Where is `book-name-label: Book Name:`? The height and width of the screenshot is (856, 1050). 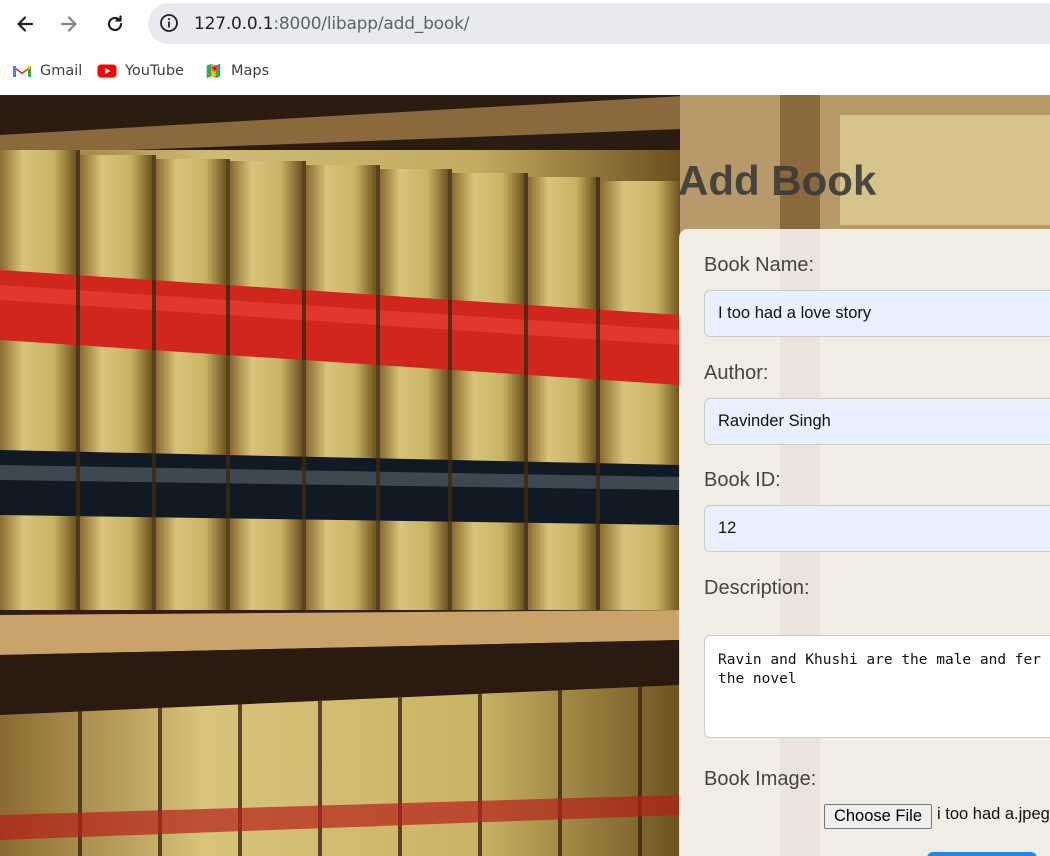
book-name-label: Book Name: is located at coordinates (759, 265).